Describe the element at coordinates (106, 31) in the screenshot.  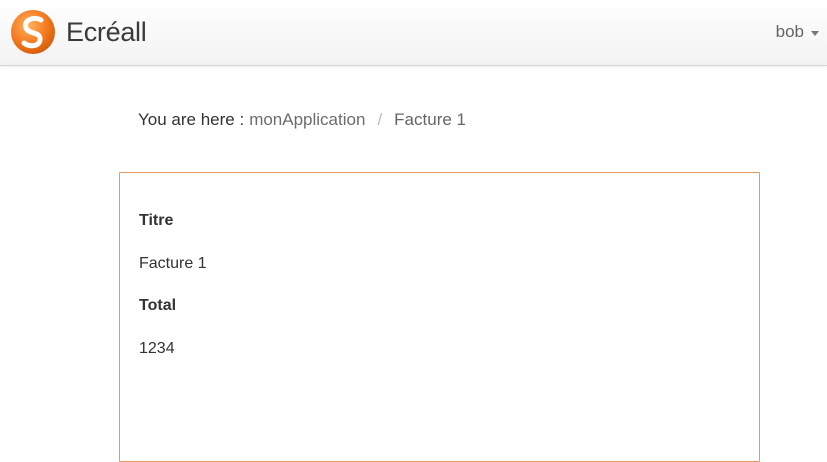
I see `brand-name: Ecréall` at that location.